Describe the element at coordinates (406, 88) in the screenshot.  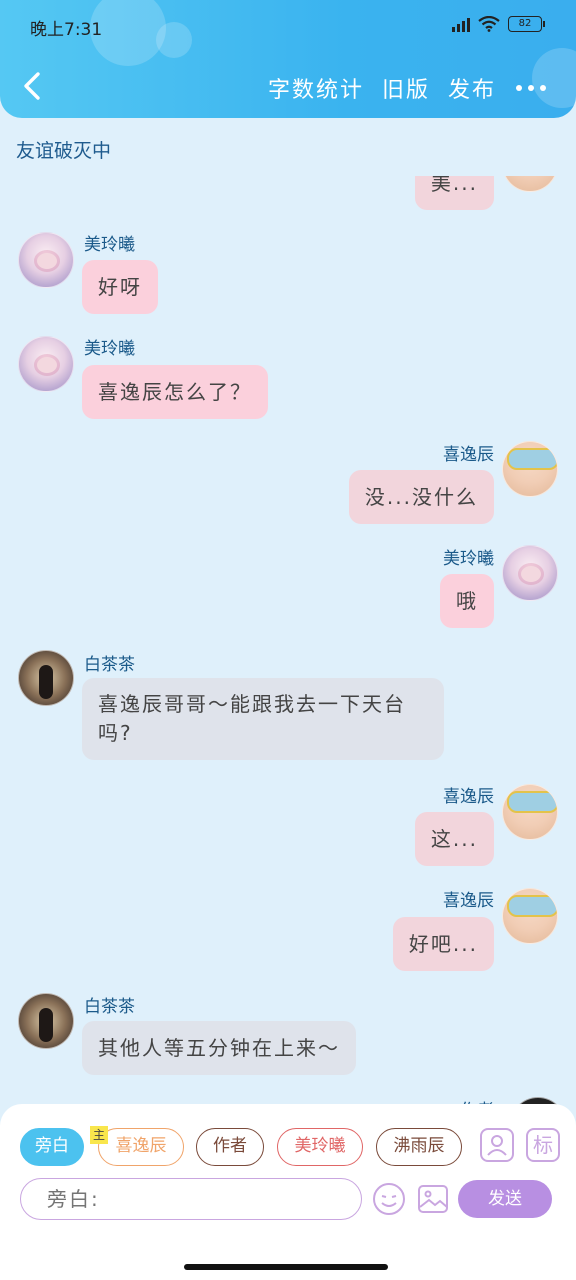
I see `old-version-button: 旧版` at that location.